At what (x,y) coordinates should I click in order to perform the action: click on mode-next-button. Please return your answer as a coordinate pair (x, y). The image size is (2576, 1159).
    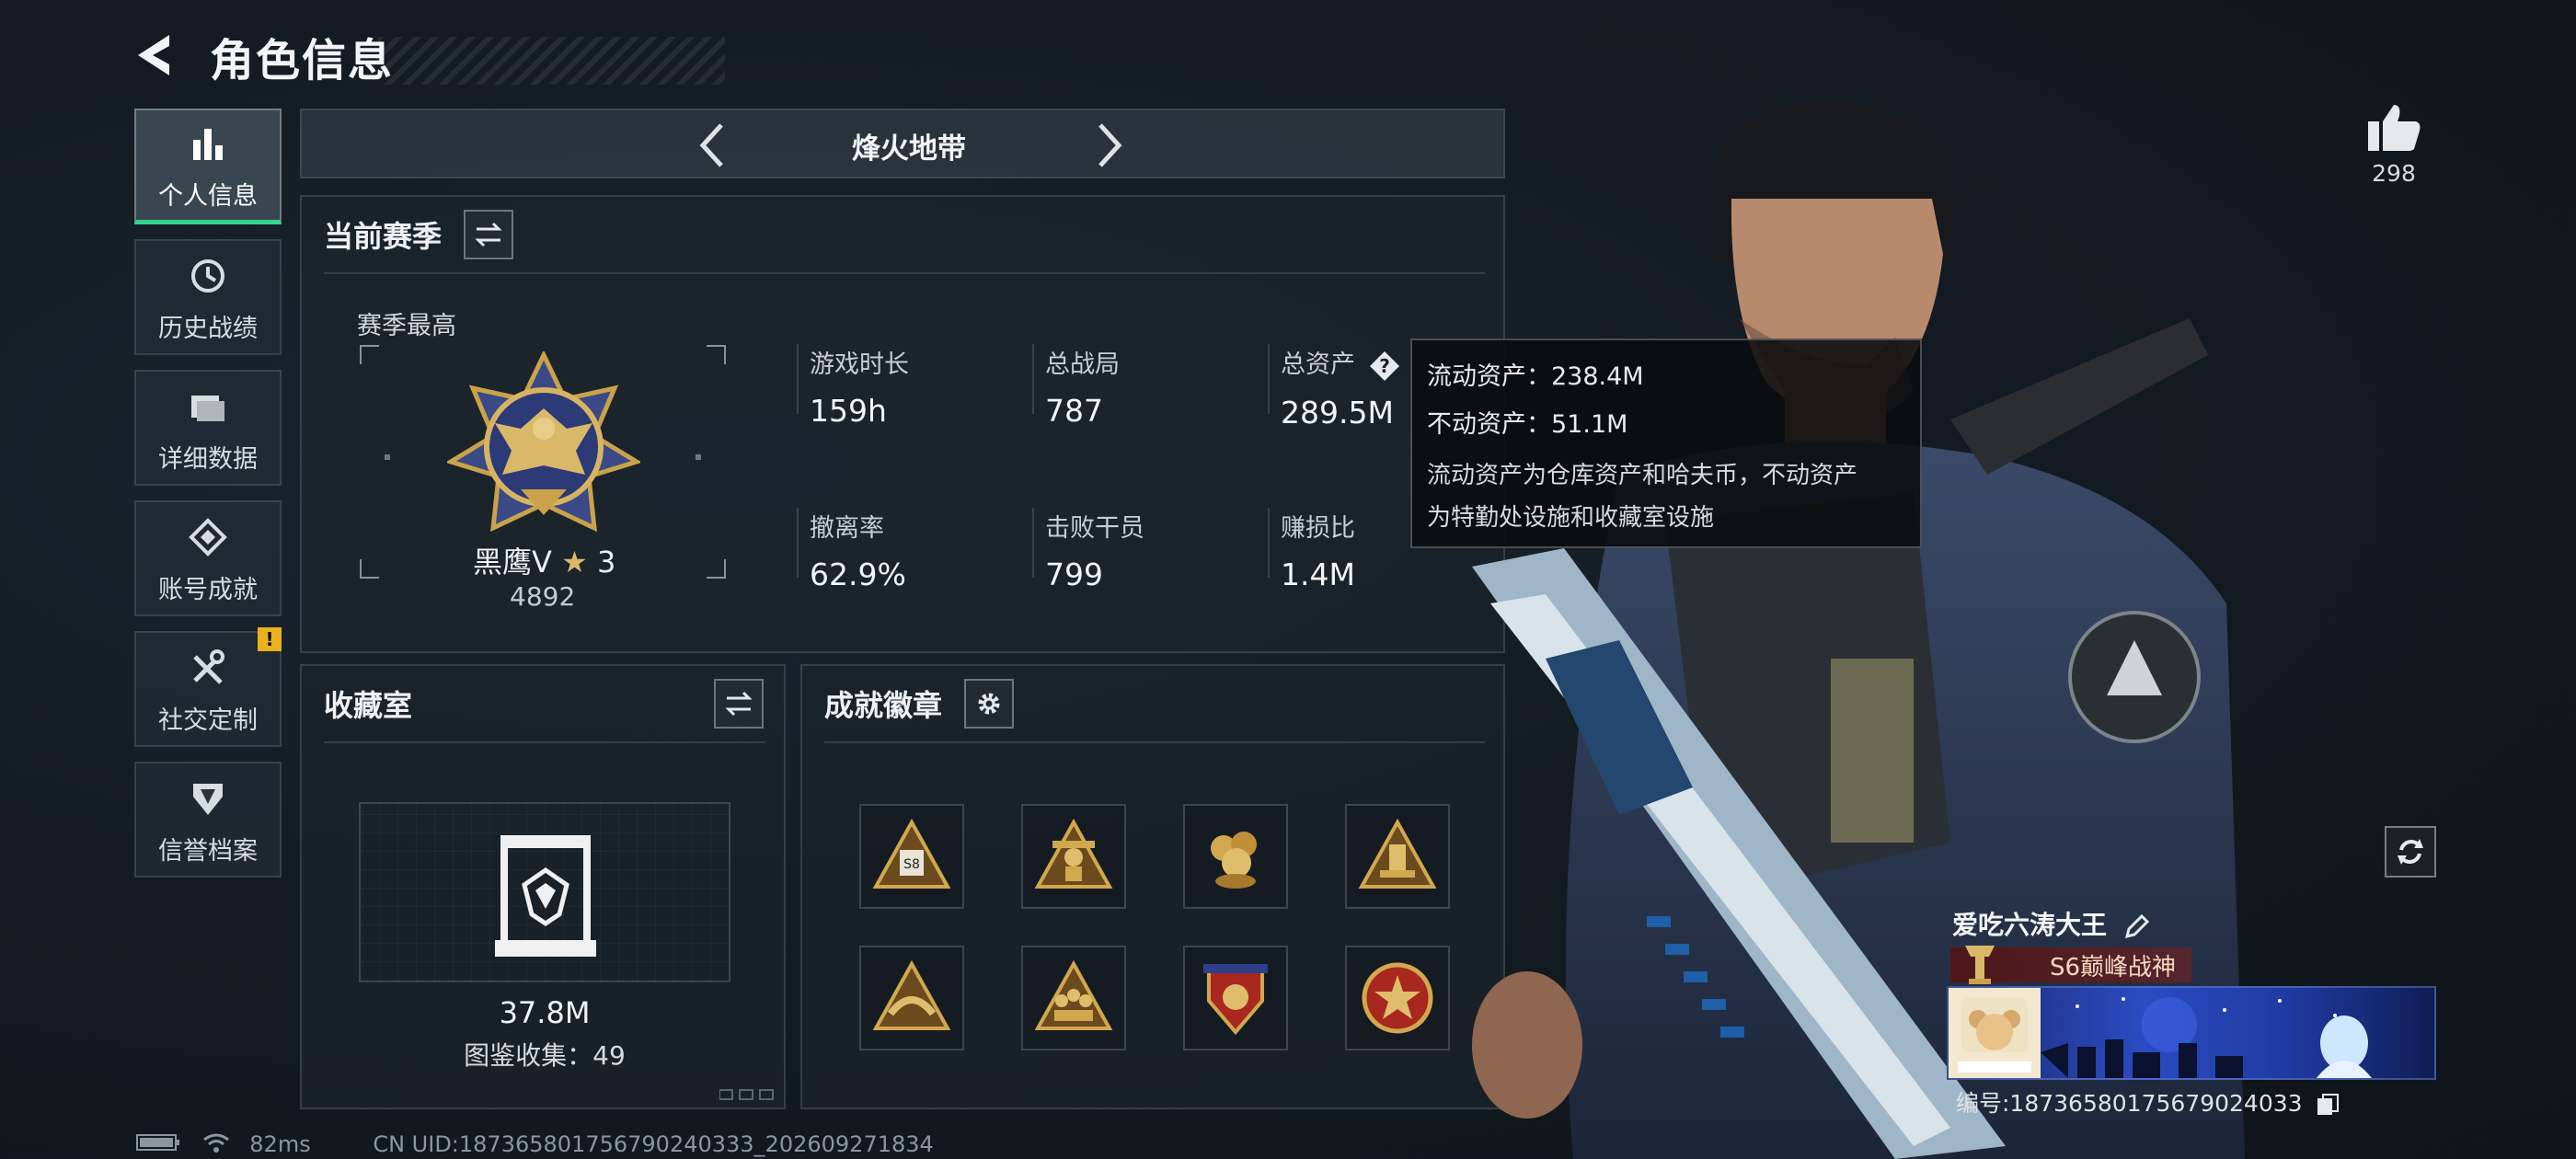
    Looking at the image, I should click on (1107, 145).